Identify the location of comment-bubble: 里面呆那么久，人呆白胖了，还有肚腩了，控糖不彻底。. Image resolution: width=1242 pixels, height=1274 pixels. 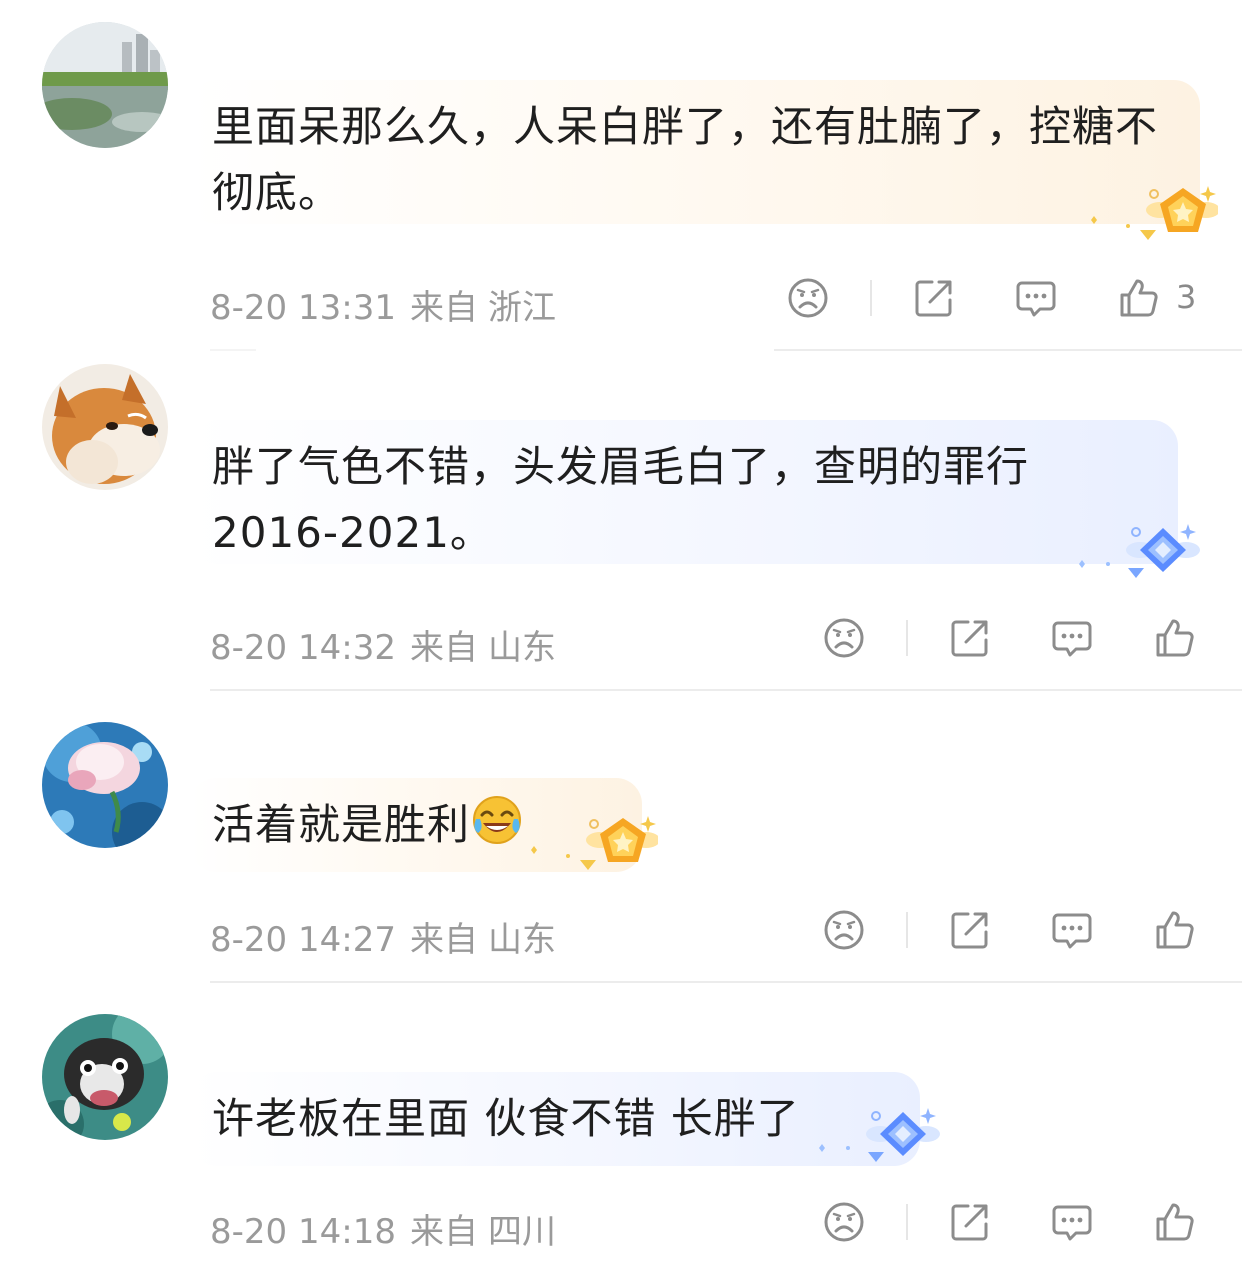
(695, 152).